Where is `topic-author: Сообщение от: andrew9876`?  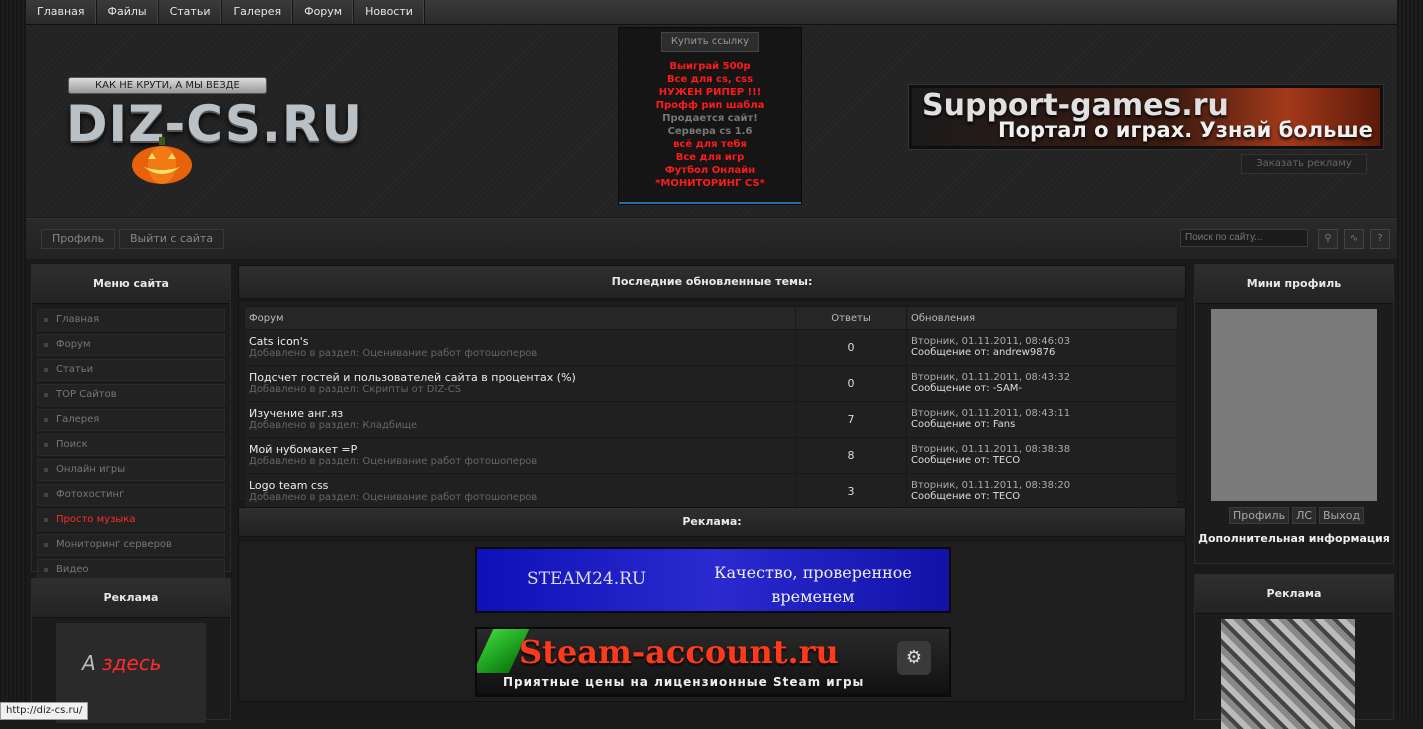
topic-author: Сообщение от: andrew9876 is located at coordinates (1043, 352).